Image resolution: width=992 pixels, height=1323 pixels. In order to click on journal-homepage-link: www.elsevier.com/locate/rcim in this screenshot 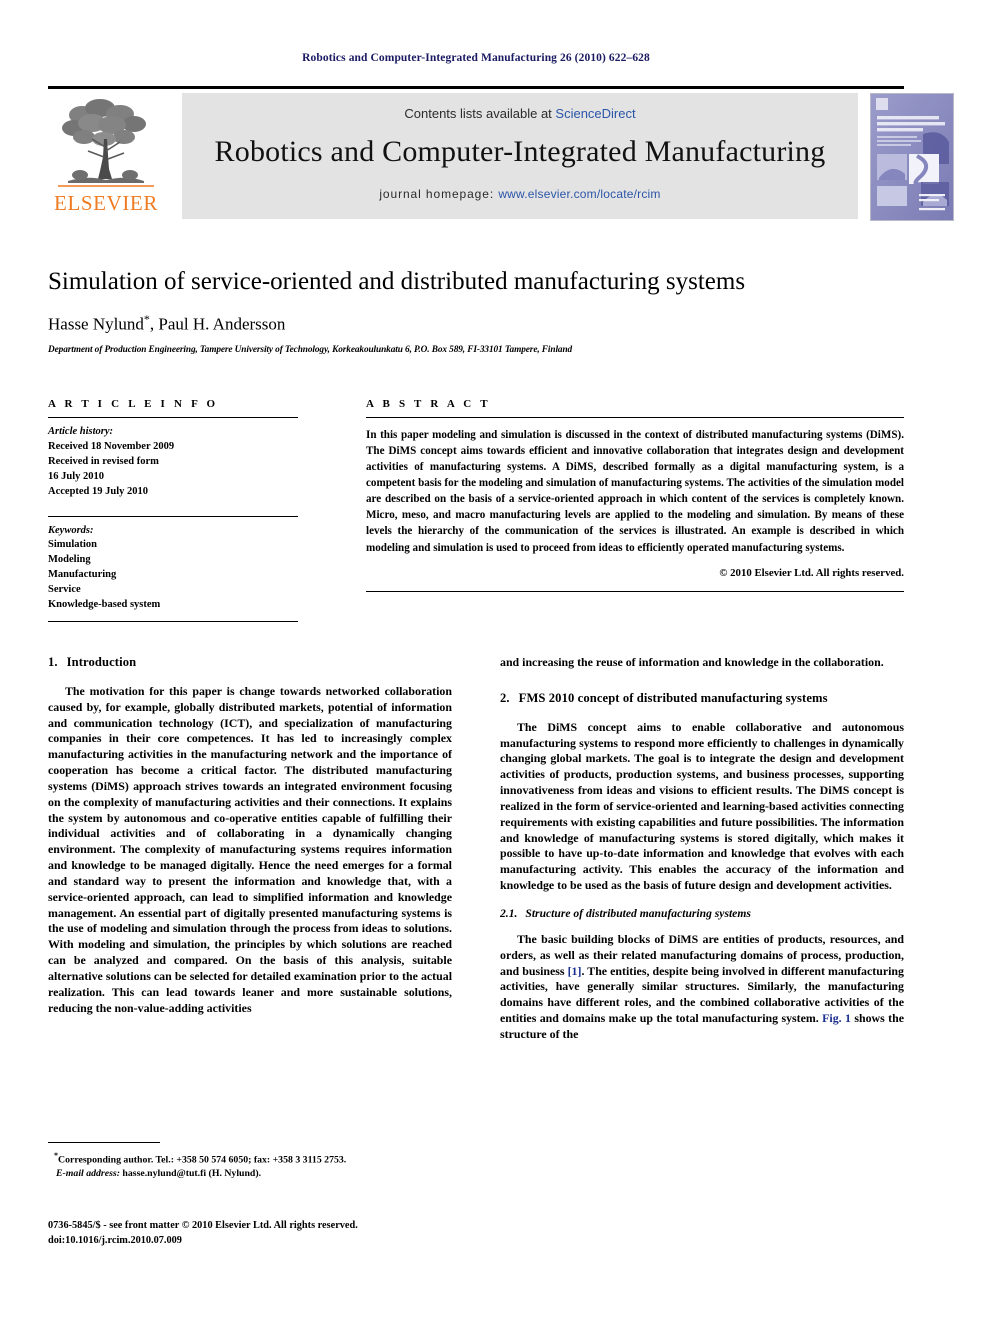, I will do `click(579, 194)`.